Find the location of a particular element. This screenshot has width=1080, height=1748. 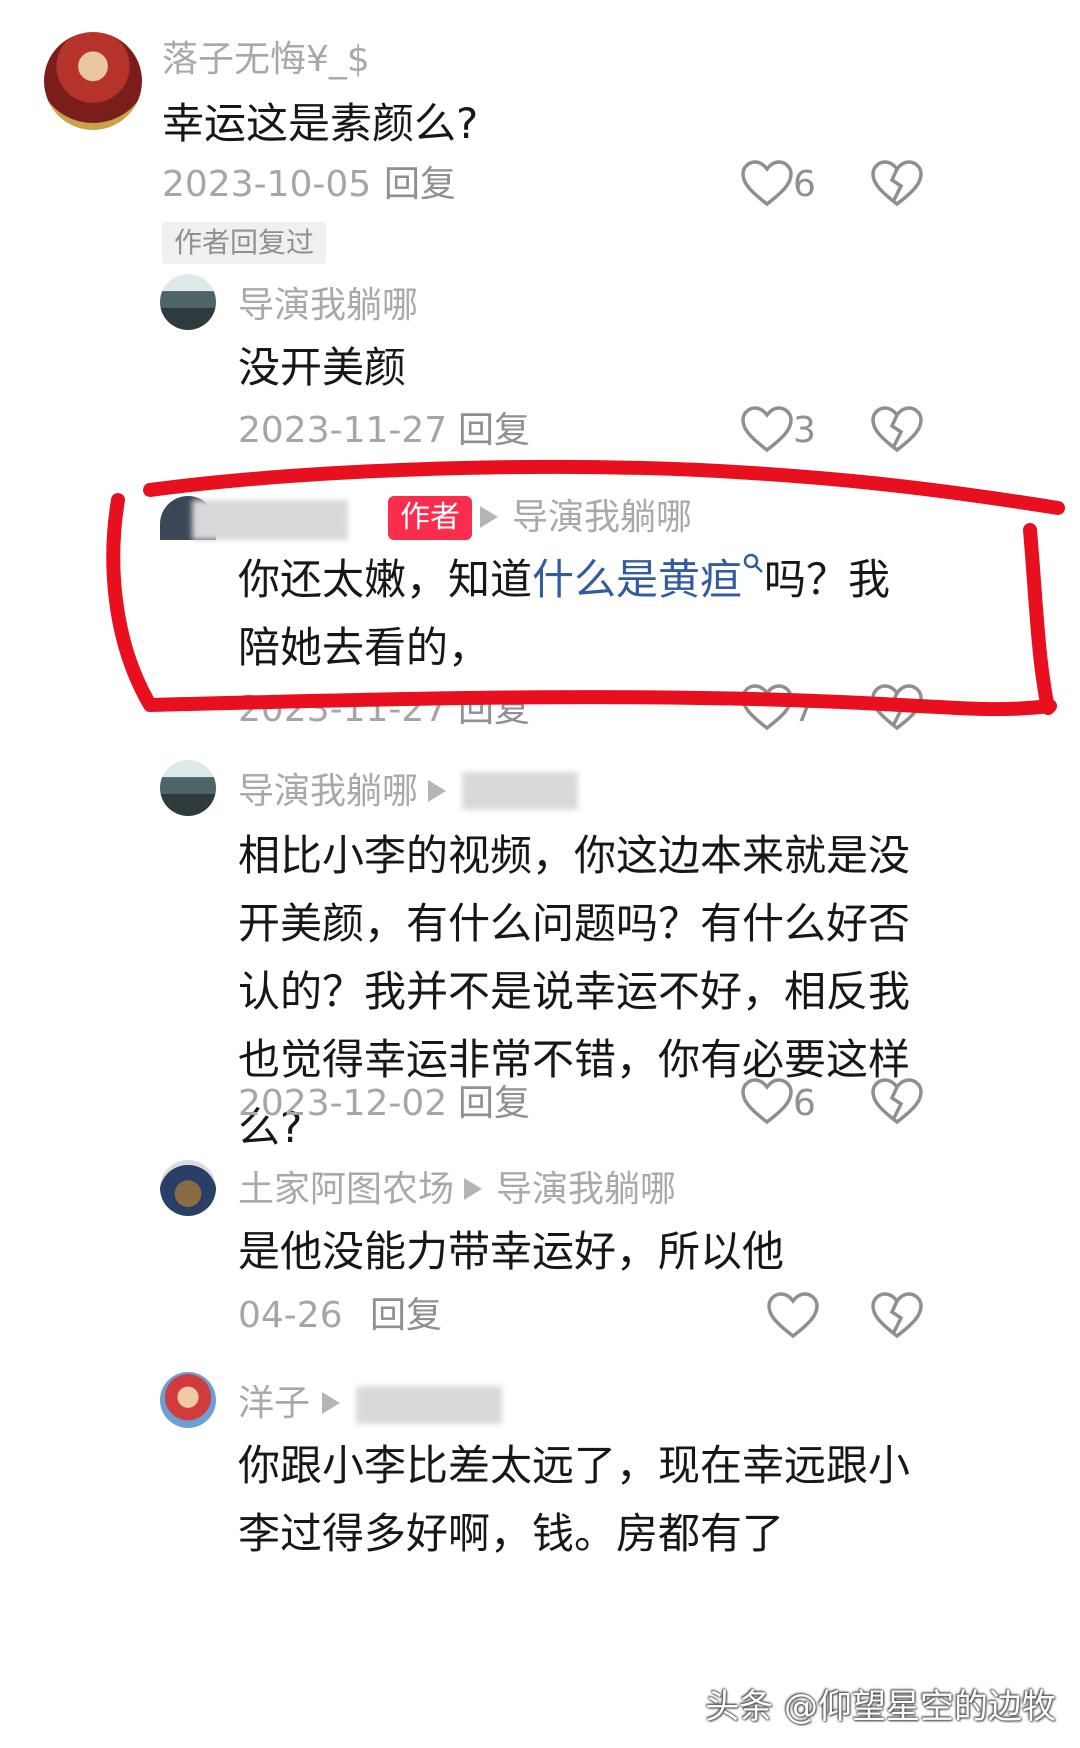

comment-date: 2023-12-02 is located at coordinates (343, 1103).